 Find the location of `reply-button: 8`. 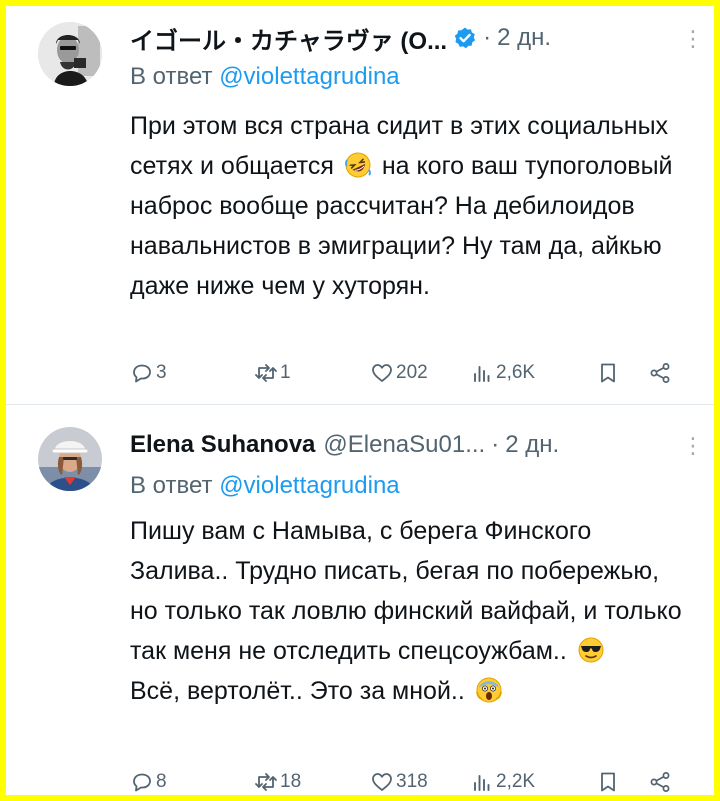

reply-button: 8 is located at coordinates (148, 779).